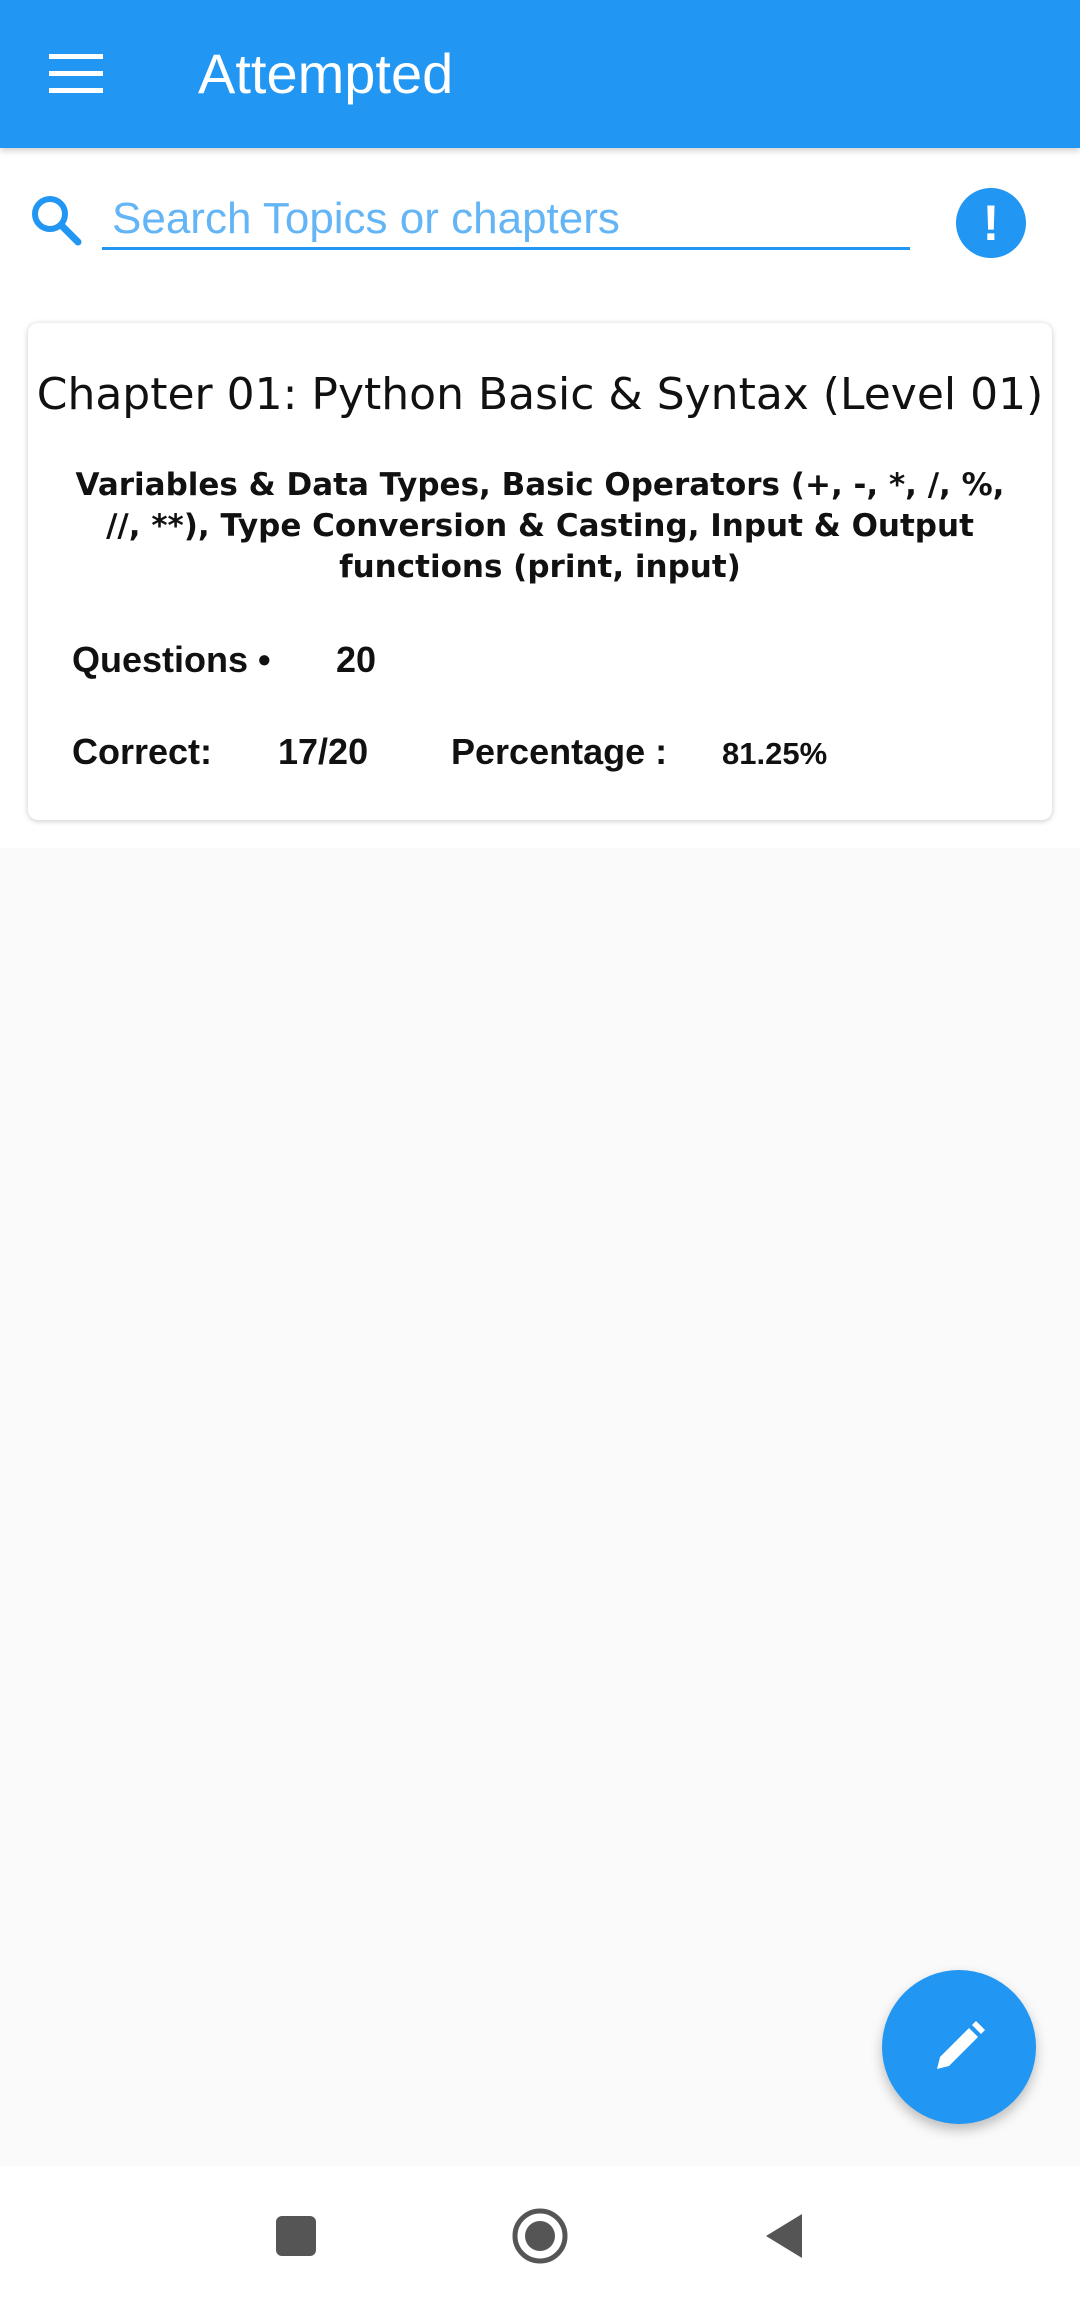 The image size is (1080, 2298). I want to click on square-icon, so click(296, 2236).